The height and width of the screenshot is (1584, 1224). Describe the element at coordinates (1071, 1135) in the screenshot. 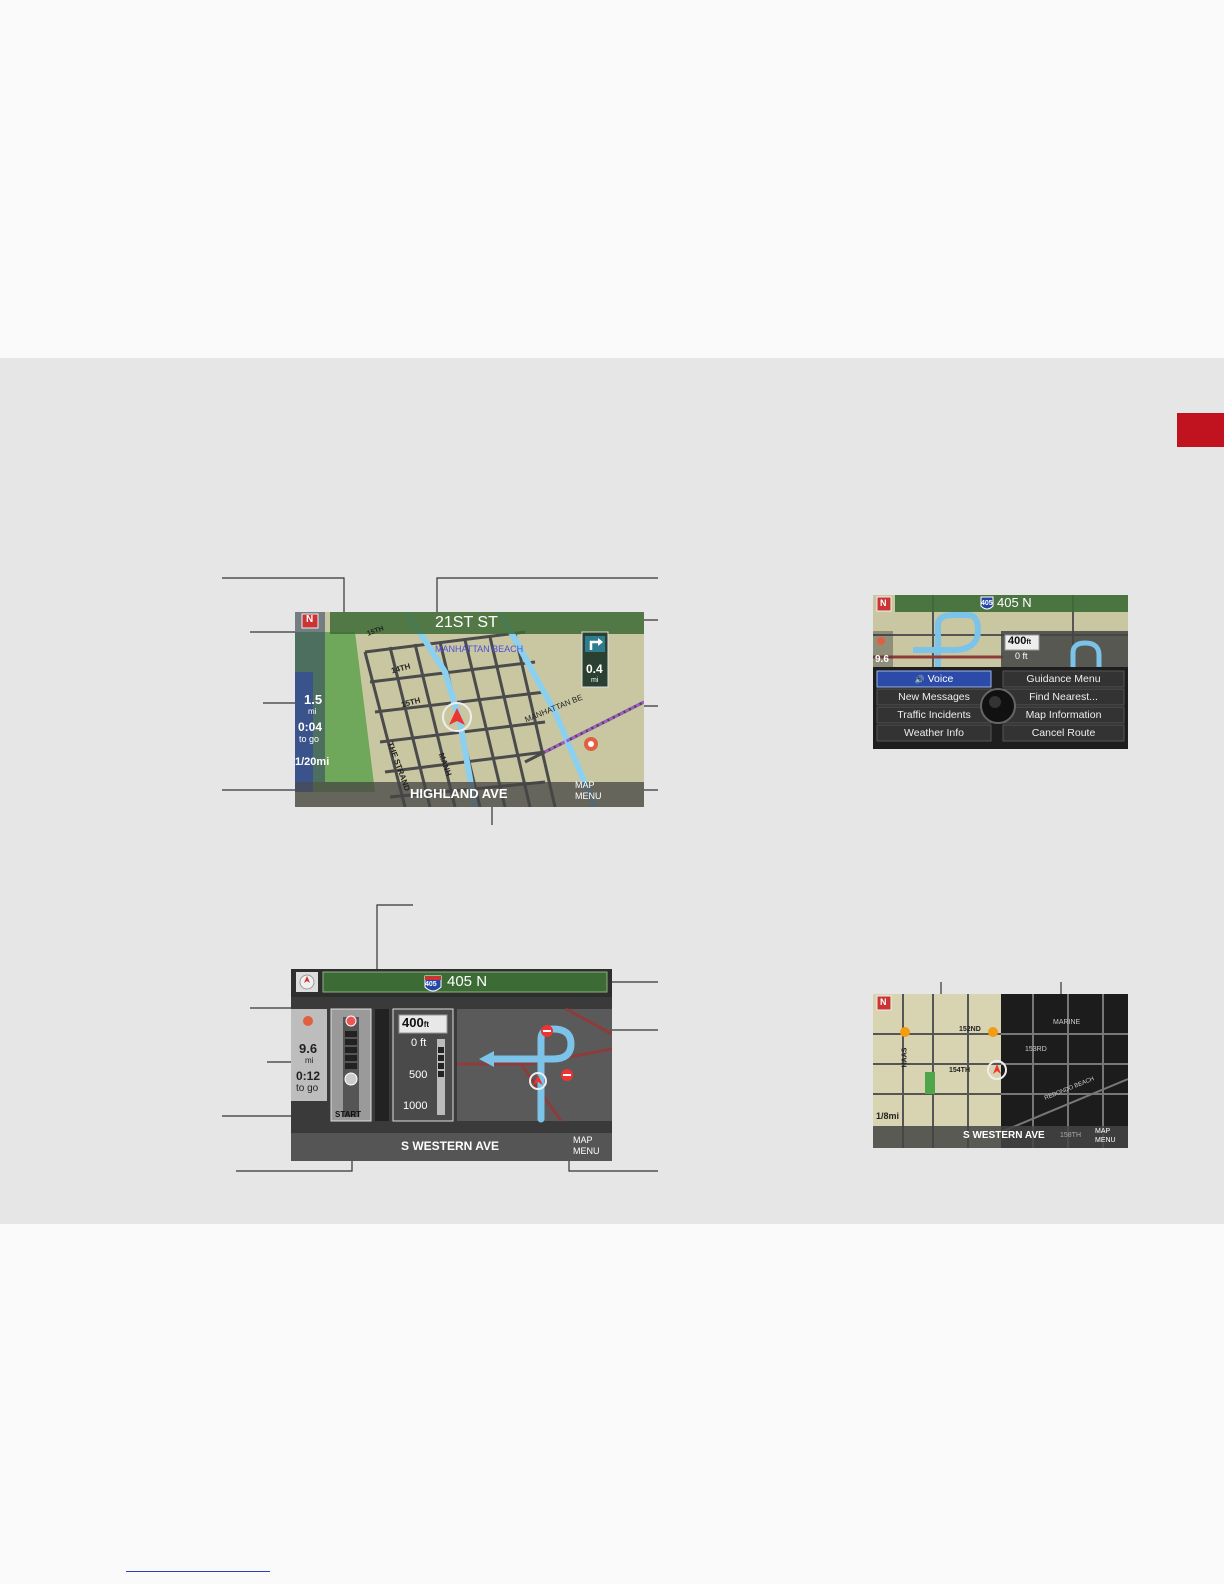

I see `street-bottom-label-2: 158TH` at that location.